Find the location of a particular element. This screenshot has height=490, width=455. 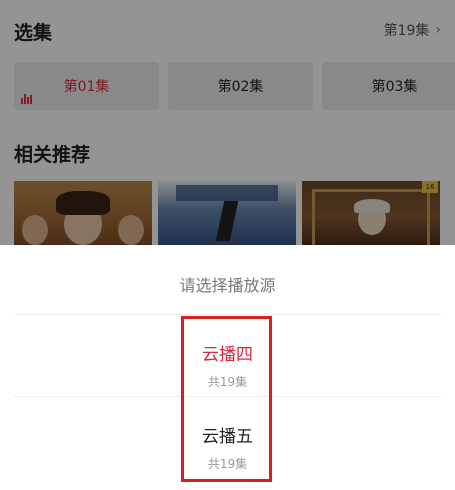

sheet-title: 请选择播放源 is located at coordinates (227, 285).